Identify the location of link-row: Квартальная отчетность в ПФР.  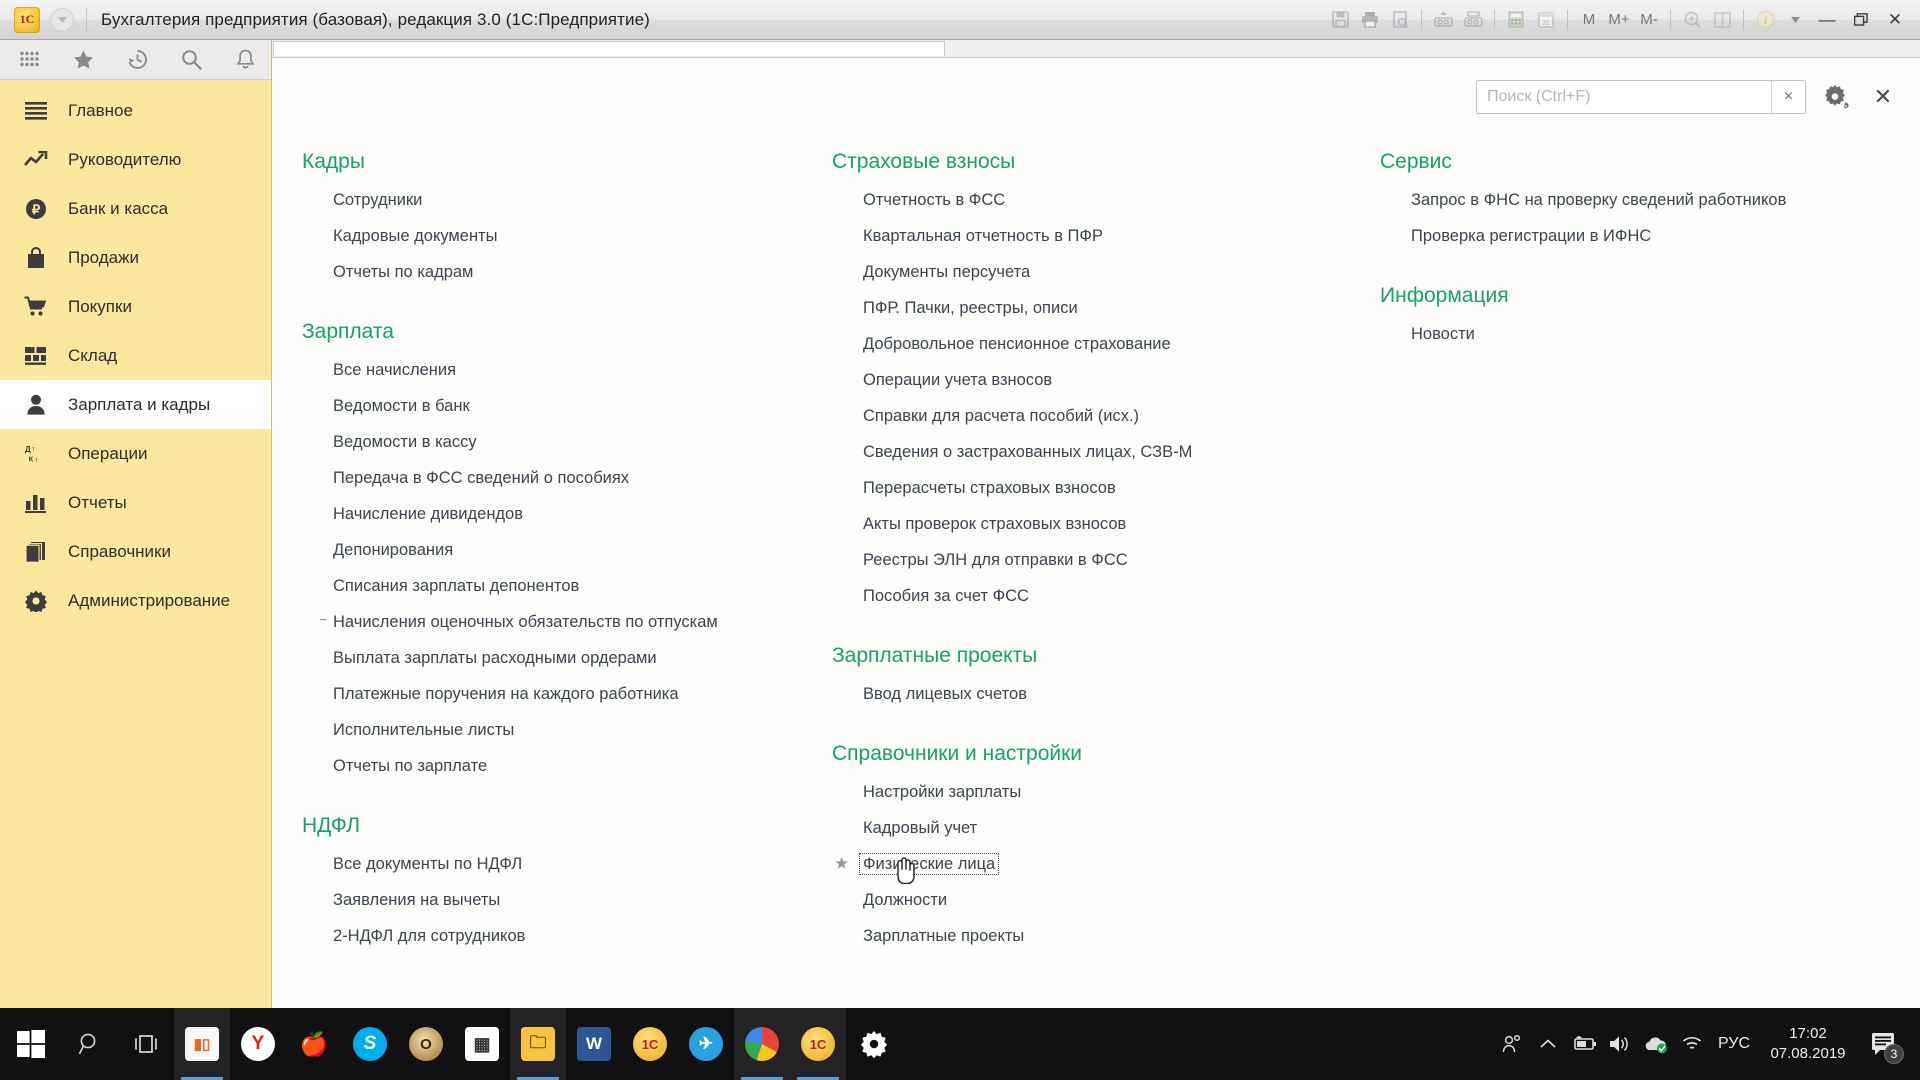
(1105, 236).